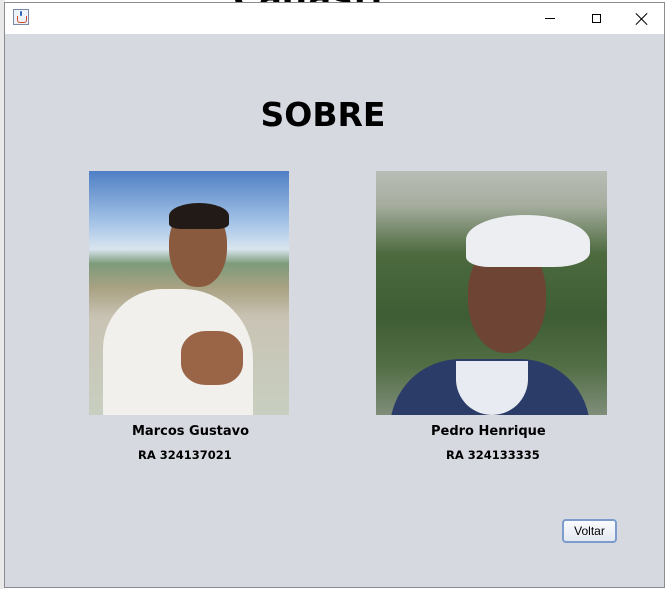 The height and width of the screenshot is (589, 667). I want to click on close-button, so click(642, 18).